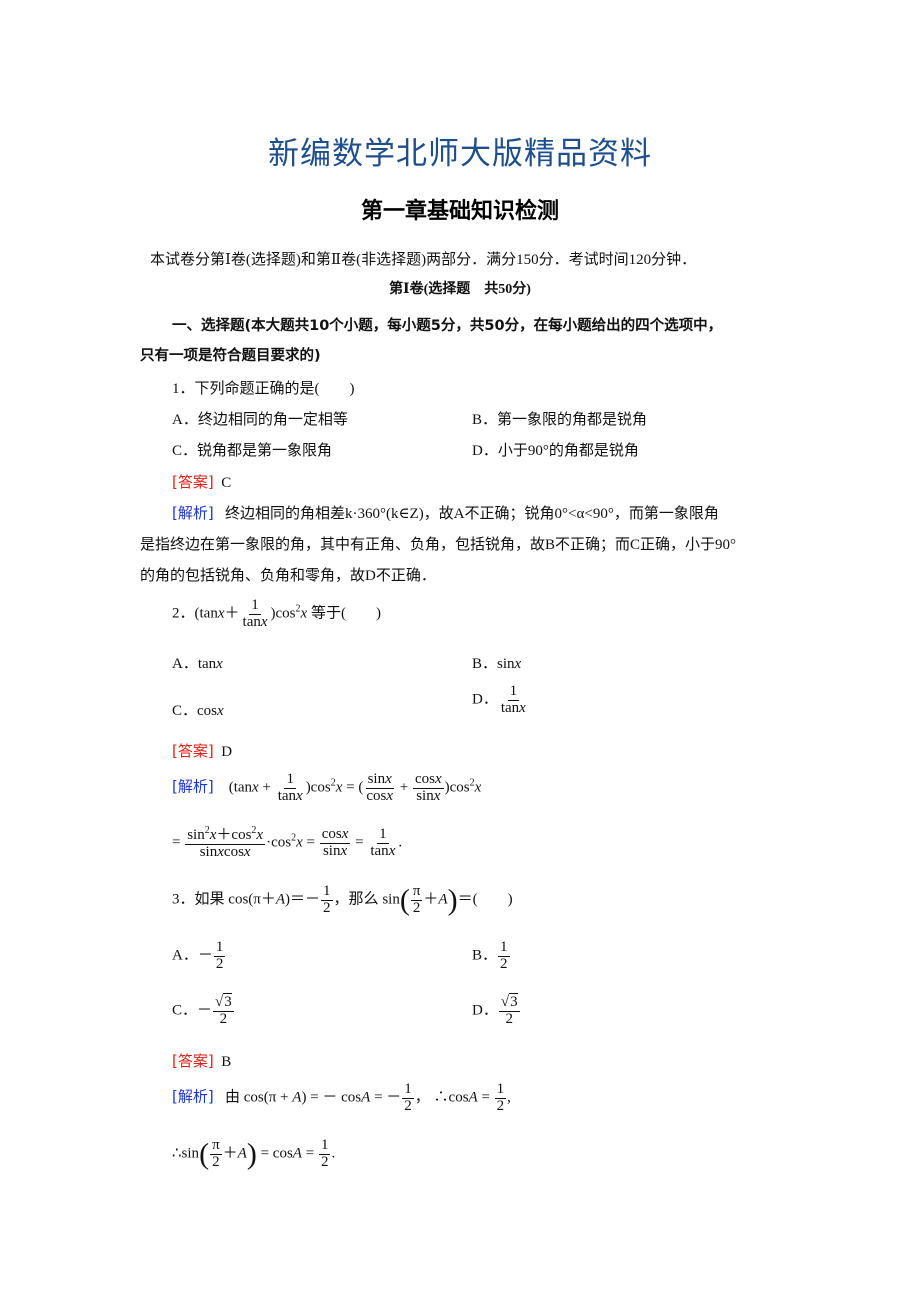  I want to click on q3-option-b: B． 1 2, so click(491, 955).